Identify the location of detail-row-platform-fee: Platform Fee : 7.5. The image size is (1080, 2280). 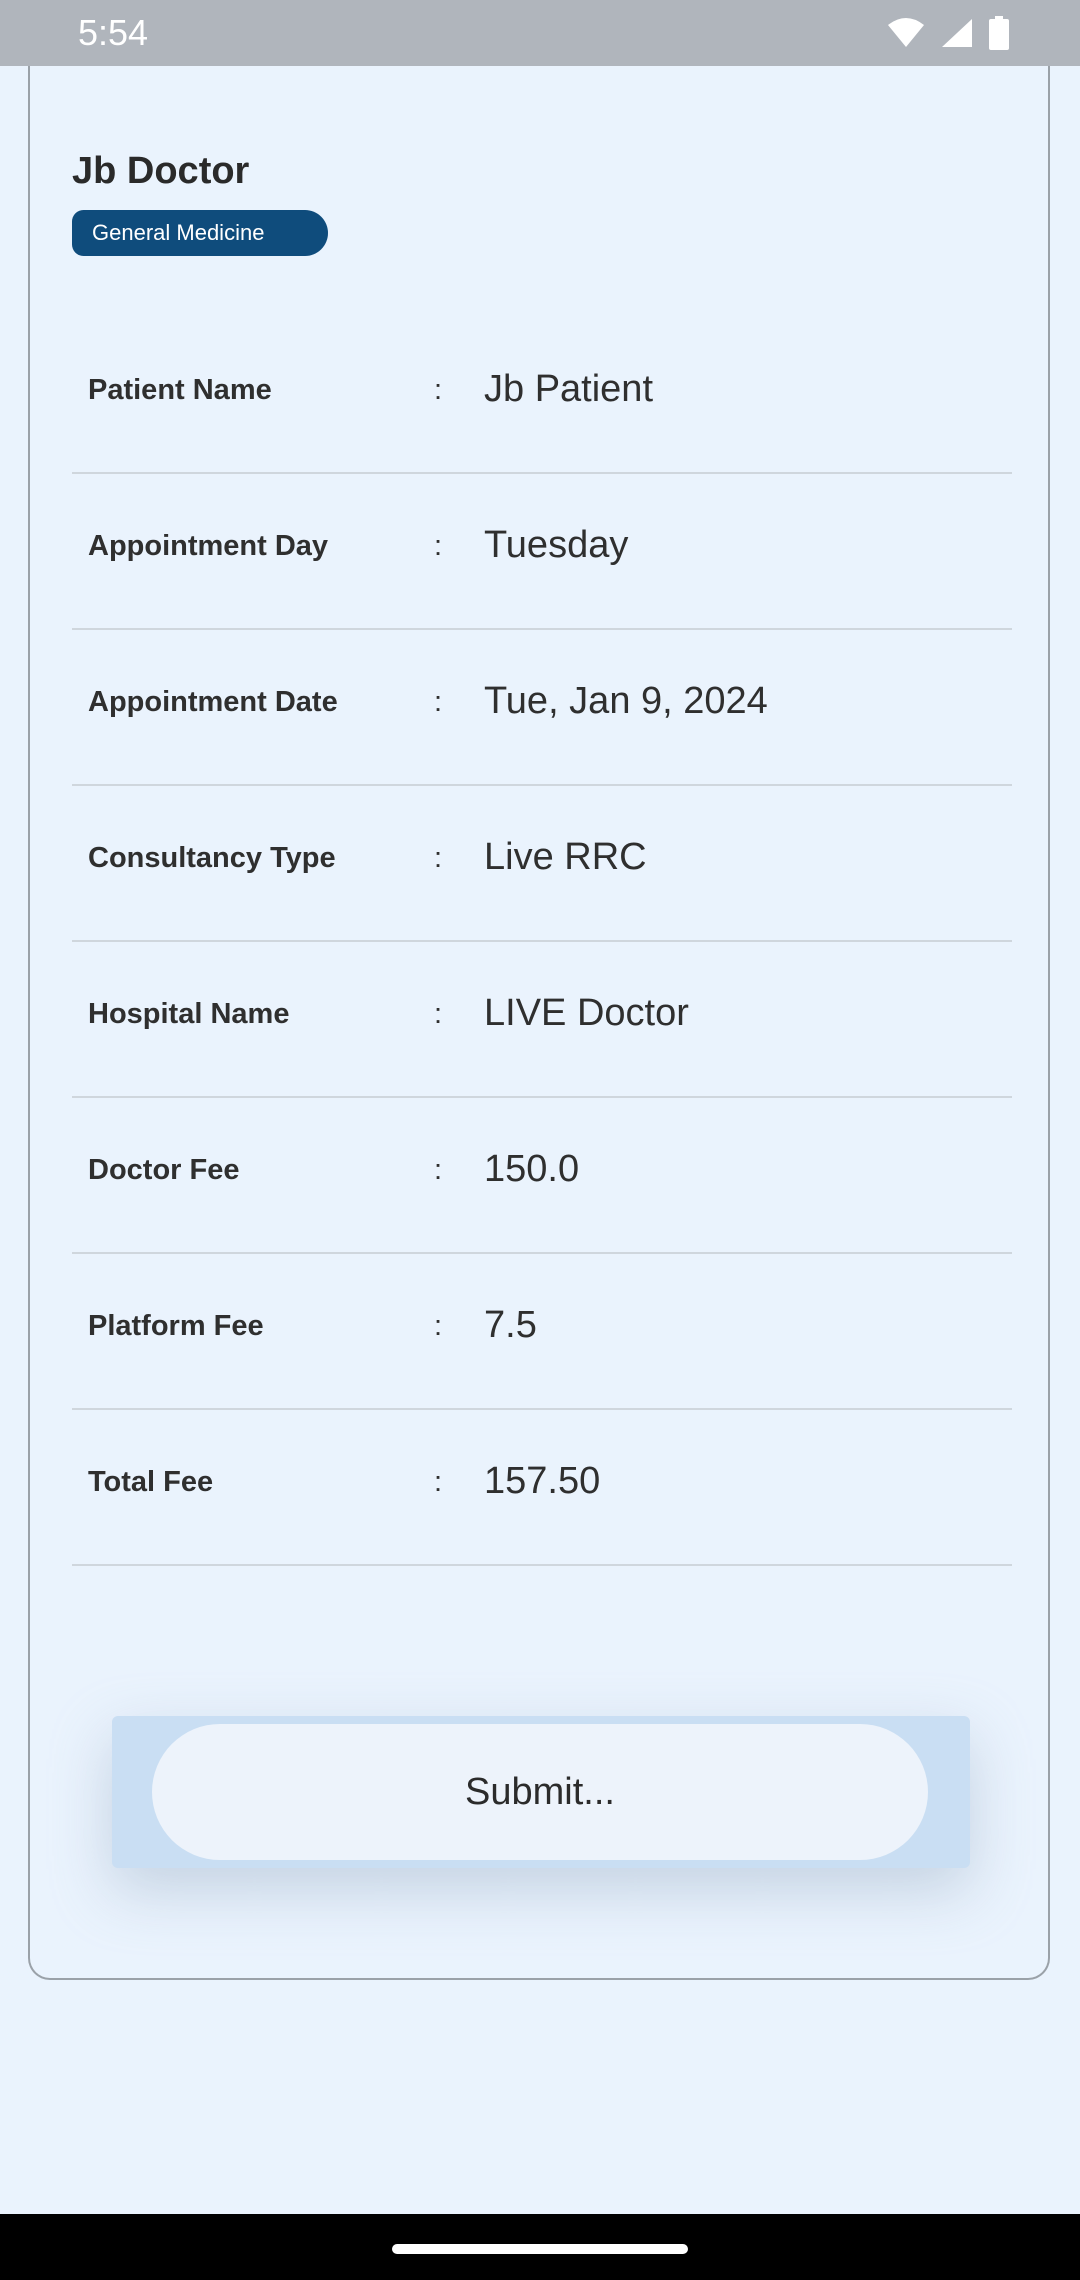
(542, 1332).